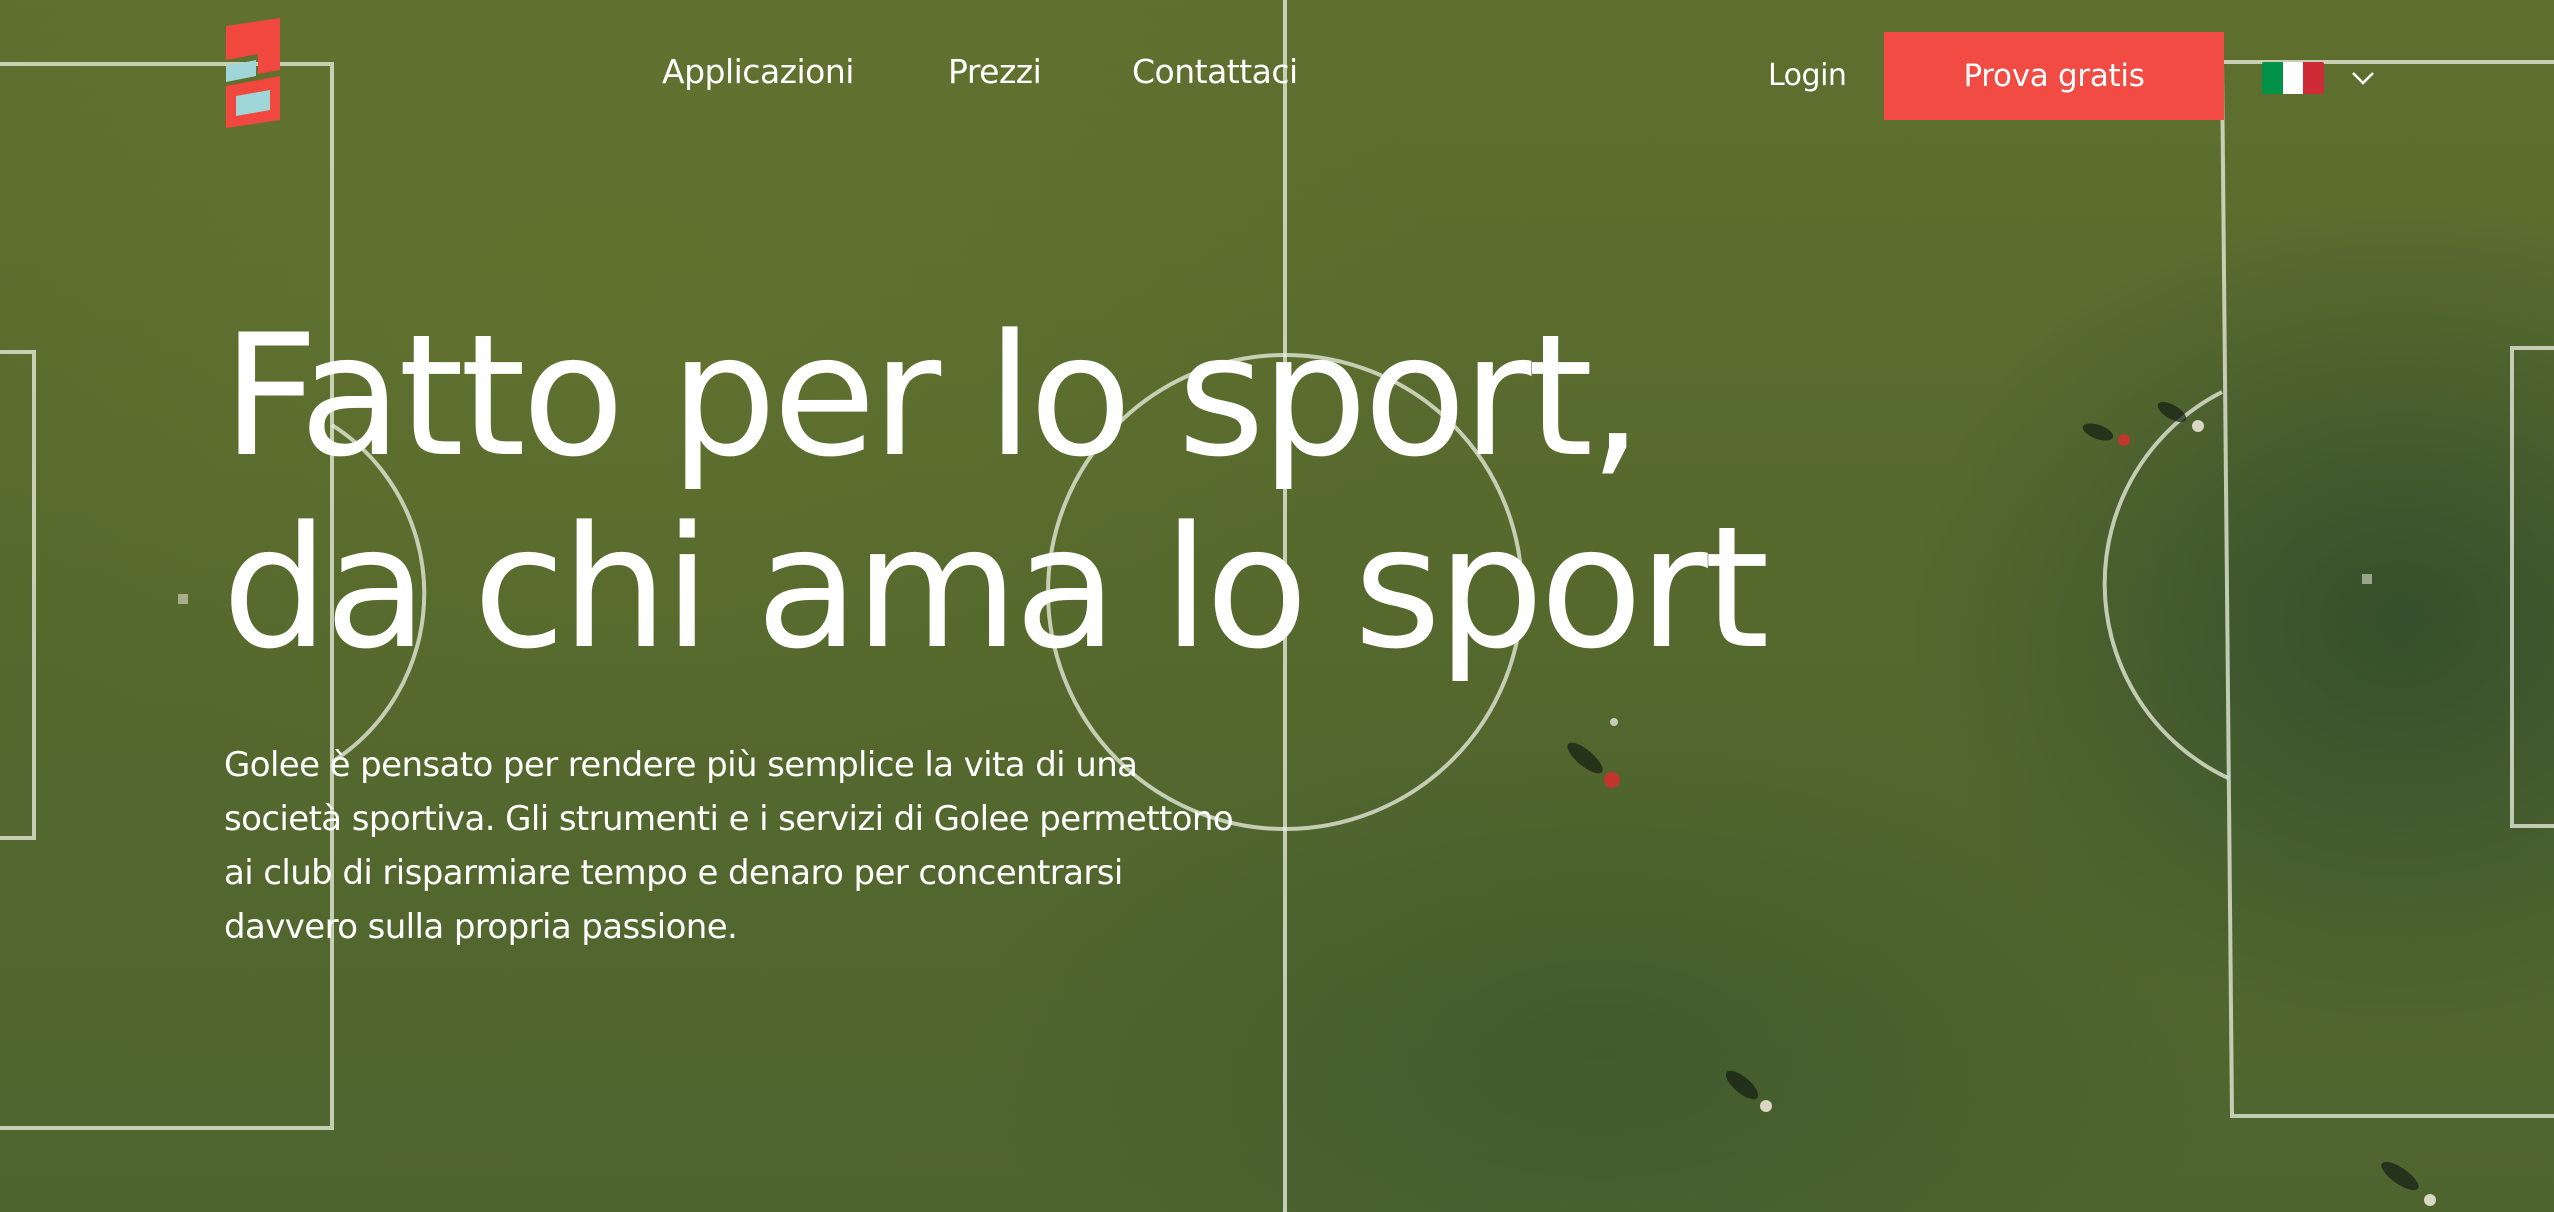 This screenshot has width=2554, height=1212. I want to click on try-free-button: Prova gratis, so click(2054, 76).